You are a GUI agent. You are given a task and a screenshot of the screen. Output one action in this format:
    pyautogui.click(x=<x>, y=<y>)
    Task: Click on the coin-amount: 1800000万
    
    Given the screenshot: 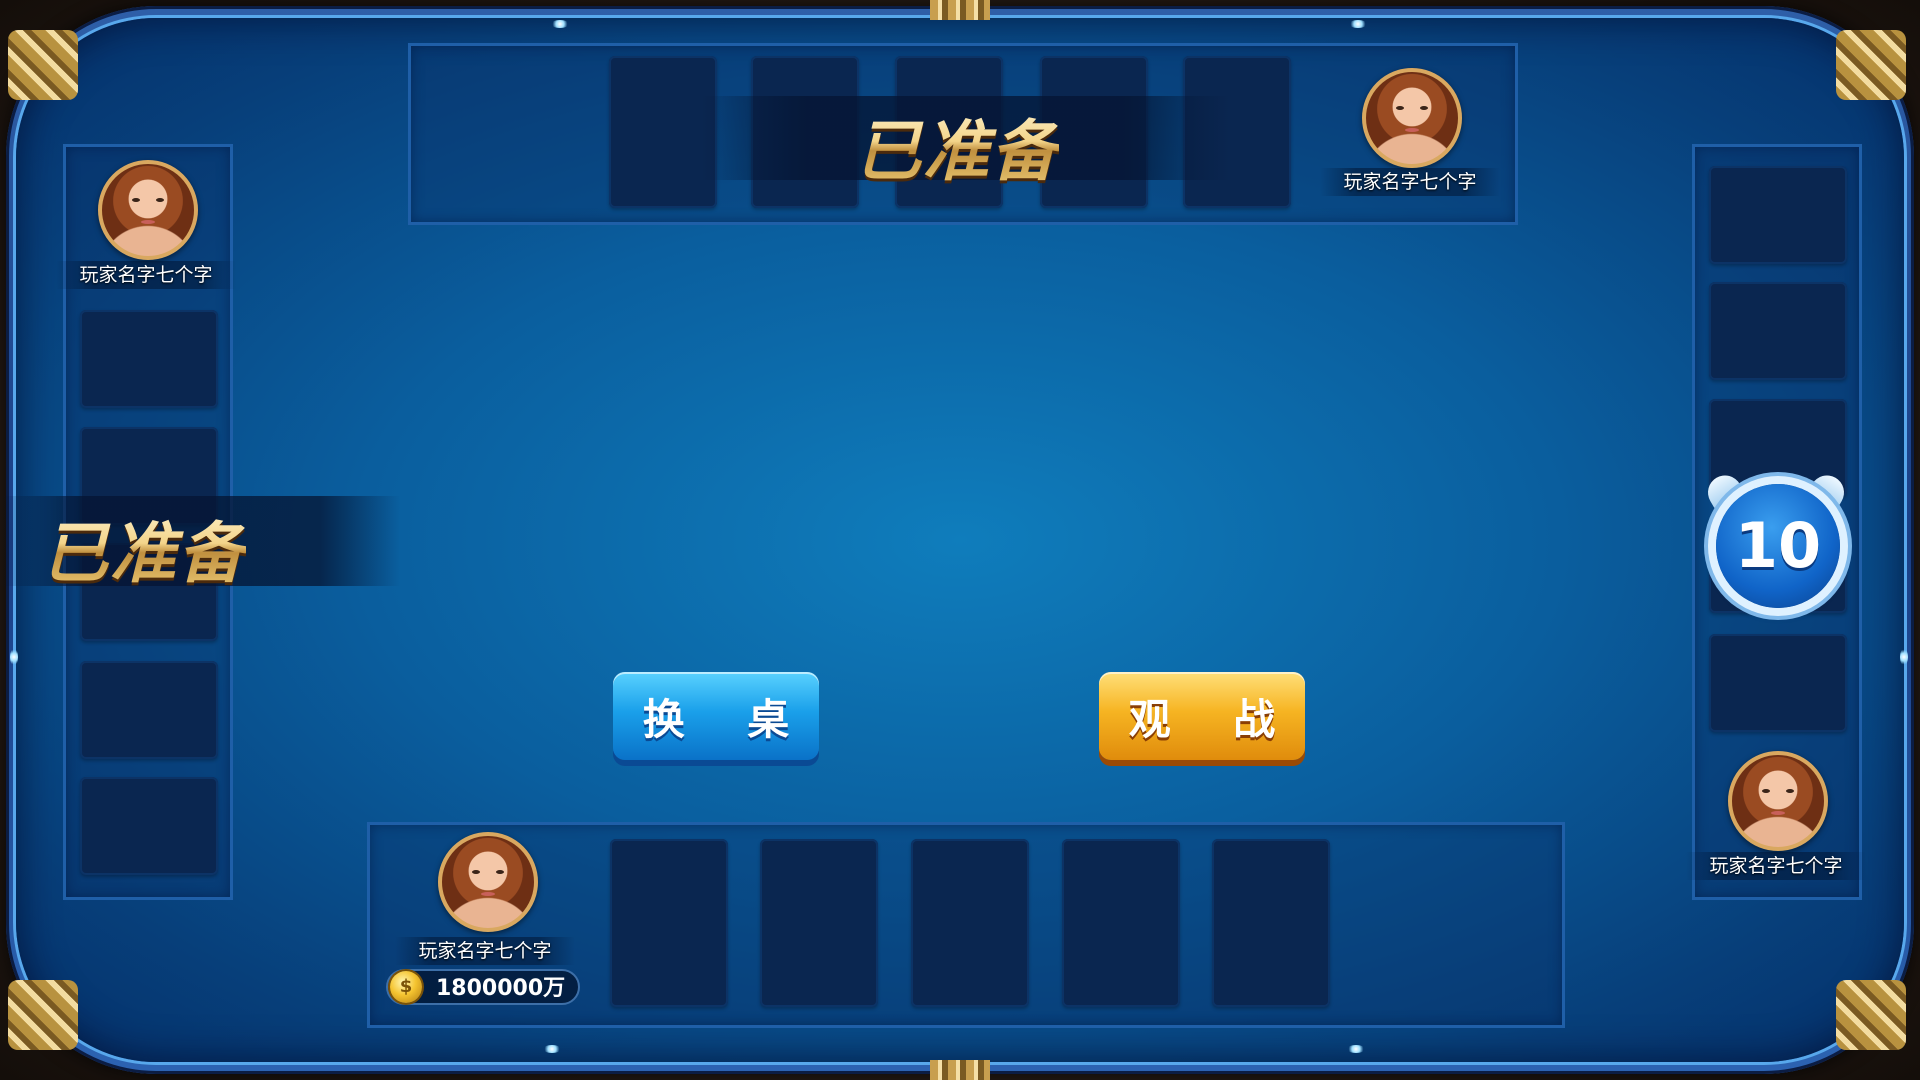 What is the action you would take?
    pyautogui.click(x=501, y=988)
    